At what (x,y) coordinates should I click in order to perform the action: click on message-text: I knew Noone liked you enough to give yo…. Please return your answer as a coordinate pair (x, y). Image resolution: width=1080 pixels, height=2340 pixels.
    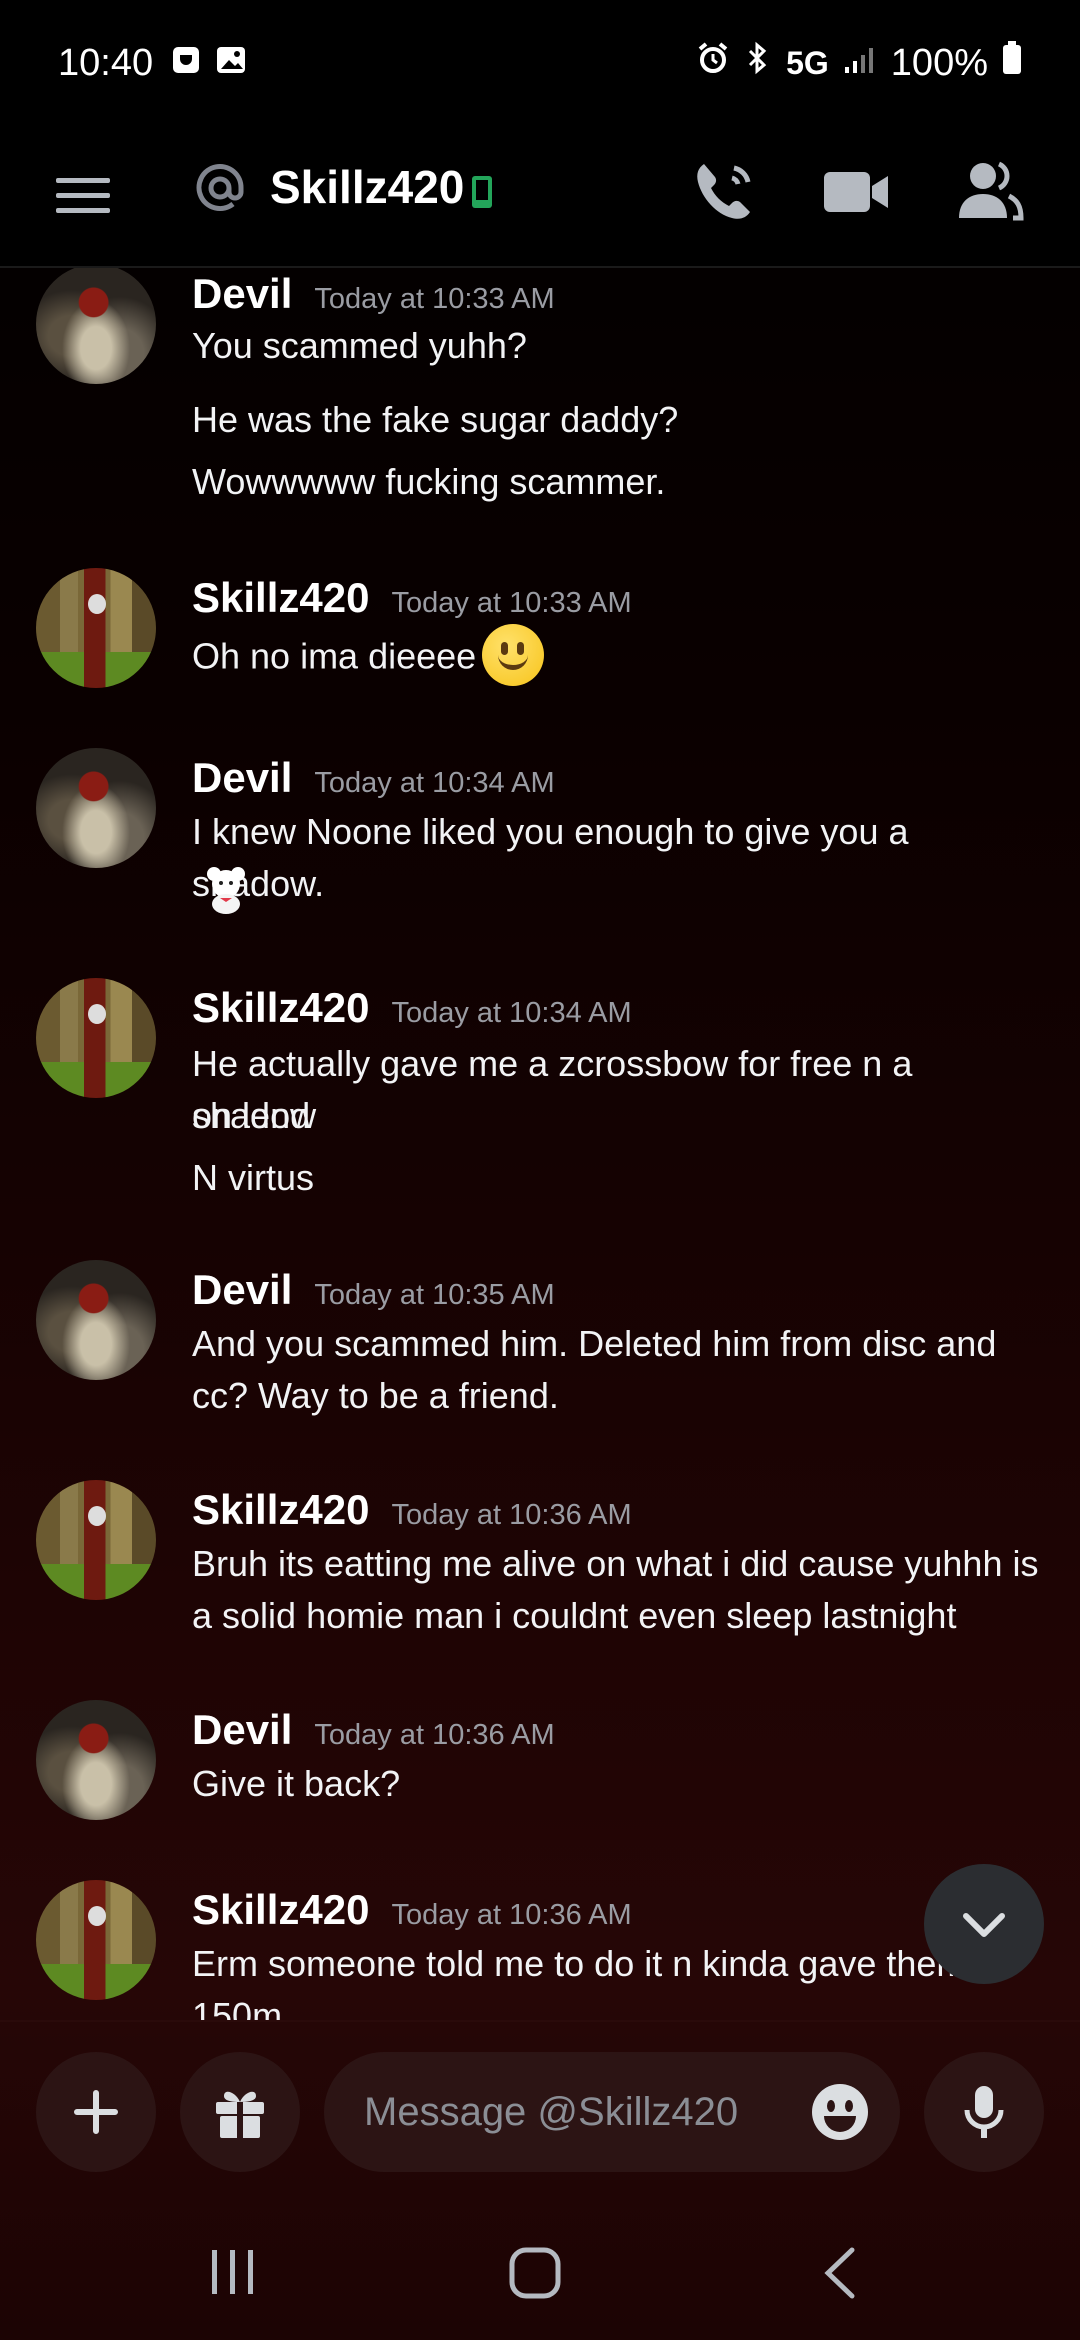
    Looking at the image, I should click on (550, 857).